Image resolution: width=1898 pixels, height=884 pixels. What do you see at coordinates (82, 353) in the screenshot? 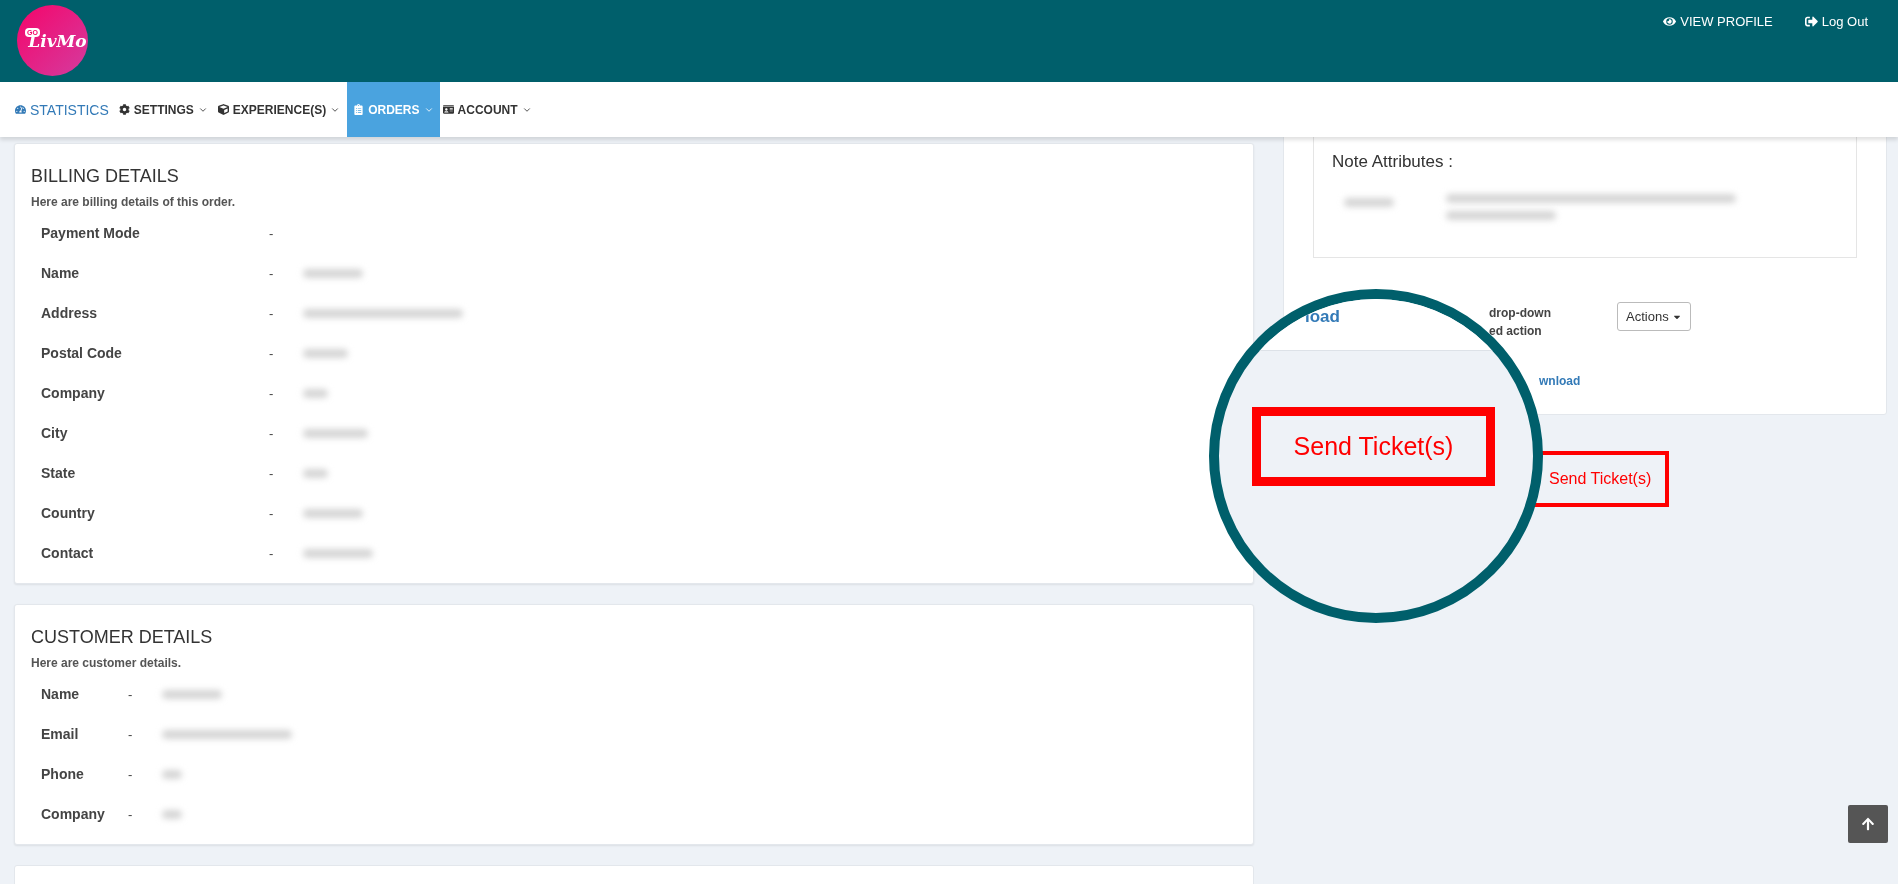
I see `field-label: Postal Code` at bounding box center [82, 353].